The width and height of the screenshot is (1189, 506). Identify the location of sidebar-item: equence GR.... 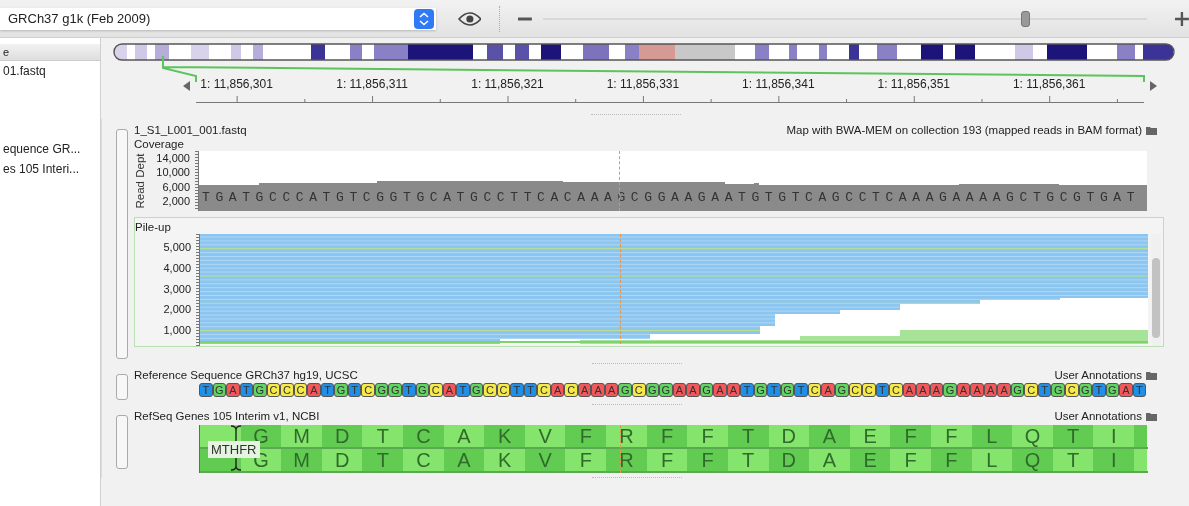
(50, 149).